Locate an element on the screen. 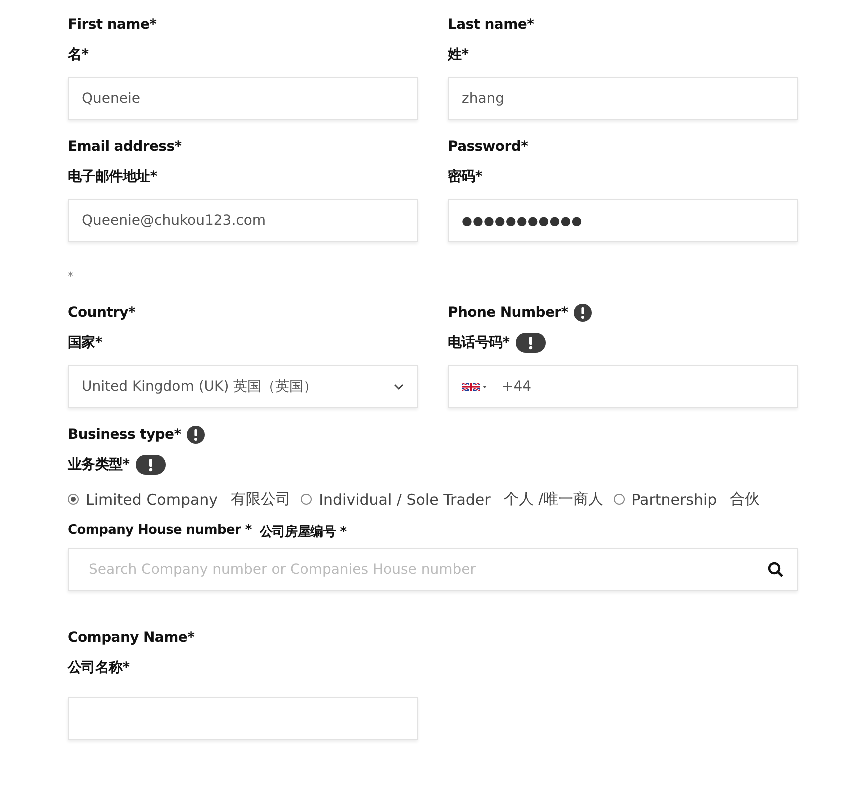  password-field: ●●●●●●●●●●● is located at coordinates (623, 220).